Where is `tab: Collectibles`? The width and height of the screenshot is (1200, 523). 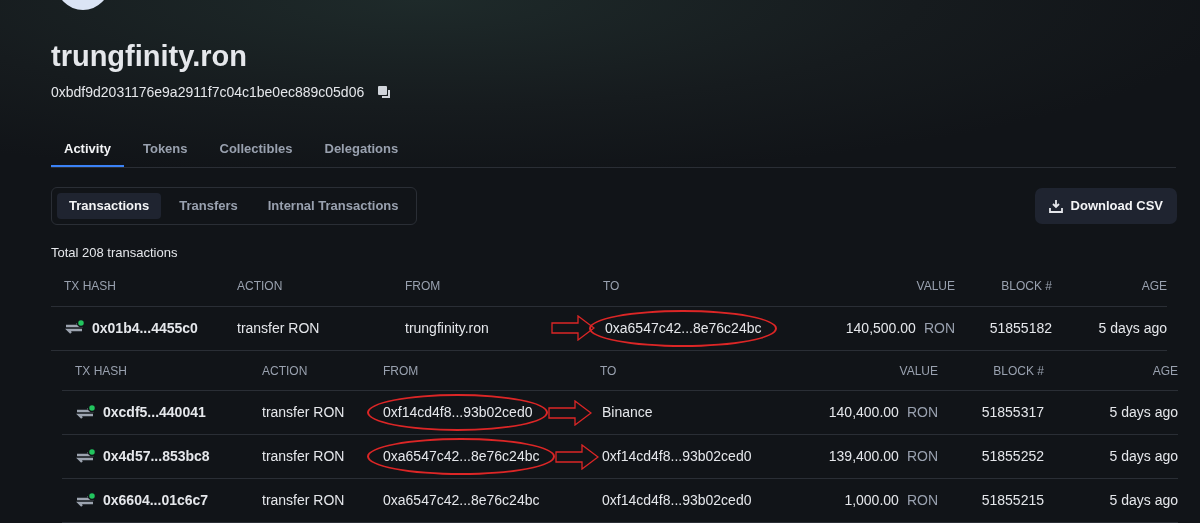 tab: Collectibles is located at coordinates (256, 150).